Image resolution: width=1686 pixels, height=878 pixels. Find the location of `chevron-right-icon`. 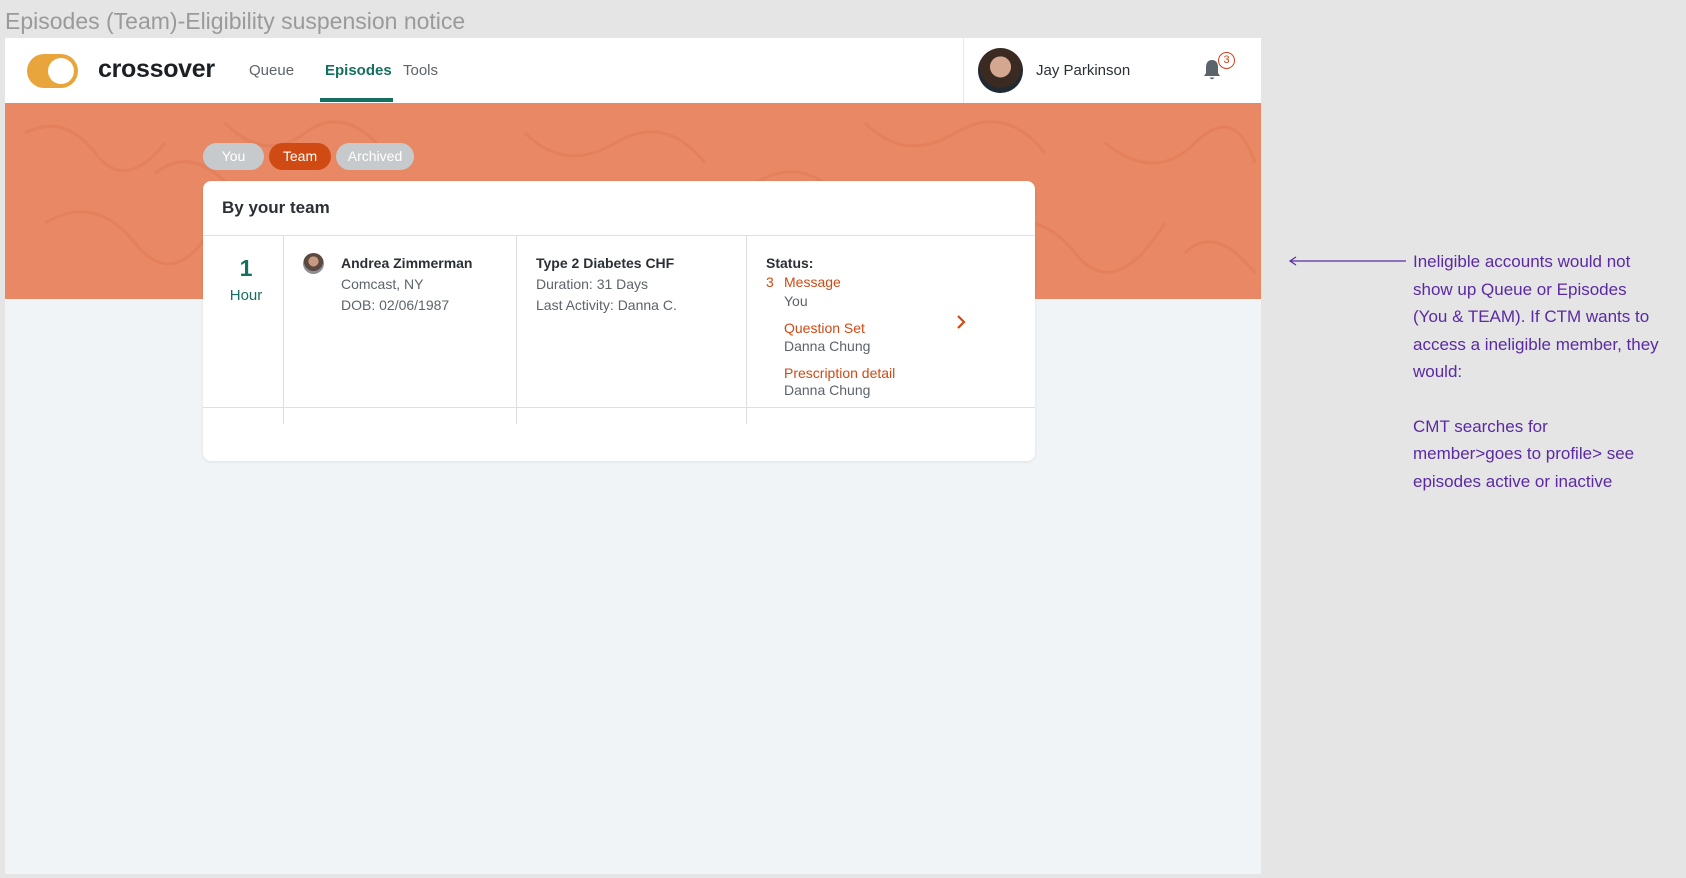

chevron-right-icon is located at coordinates (961, 322).